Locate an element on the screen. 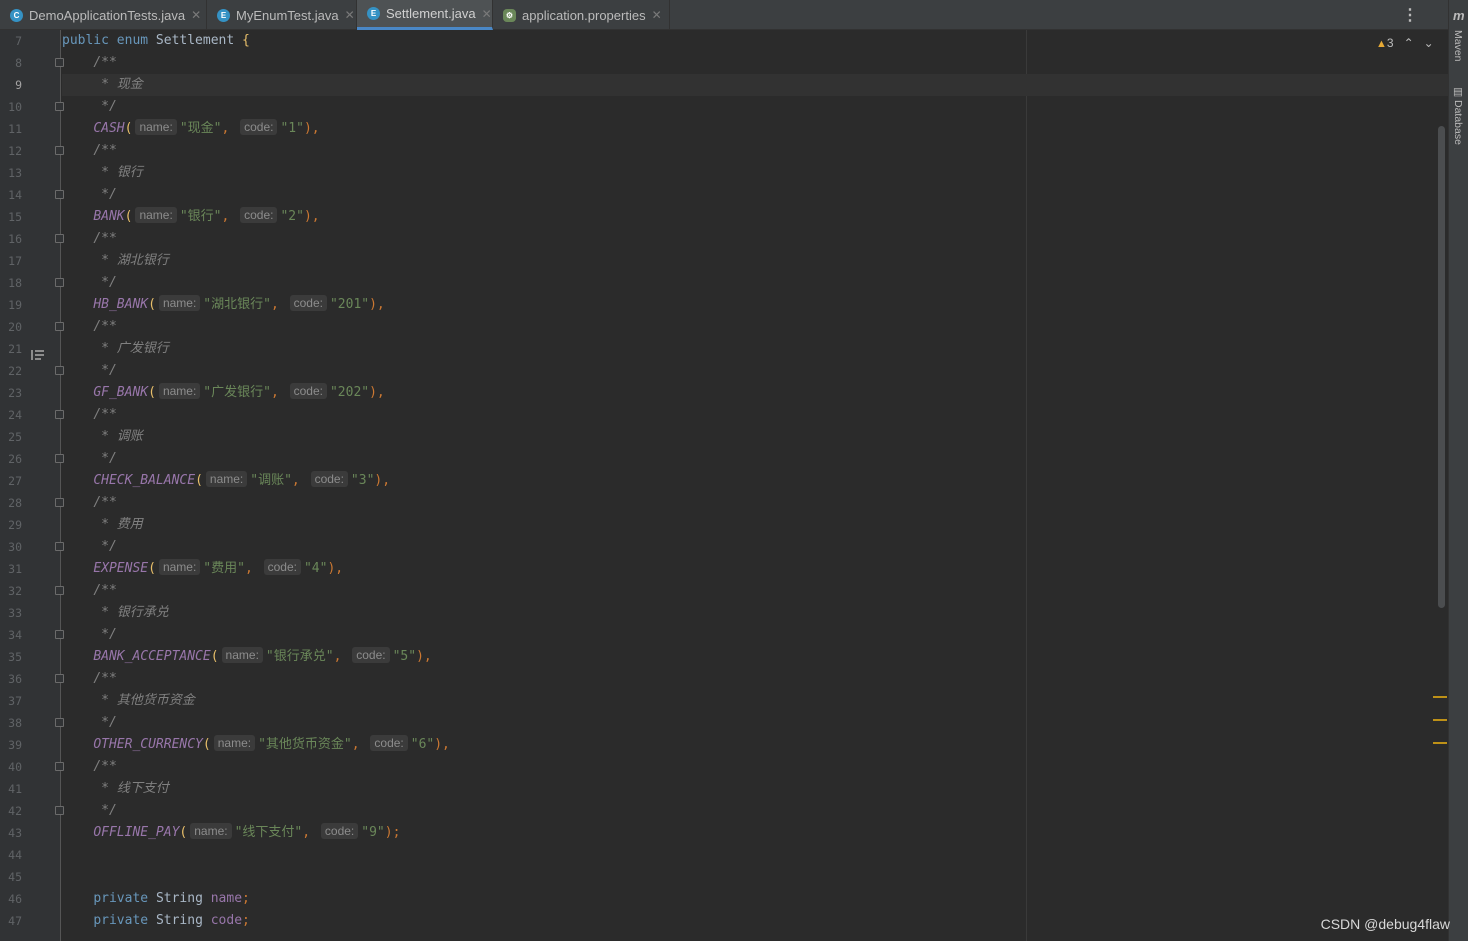 Image resolution: width=1468 pixels, height=941 pixels. line-number: 31 is located at coordinates (15, 569).